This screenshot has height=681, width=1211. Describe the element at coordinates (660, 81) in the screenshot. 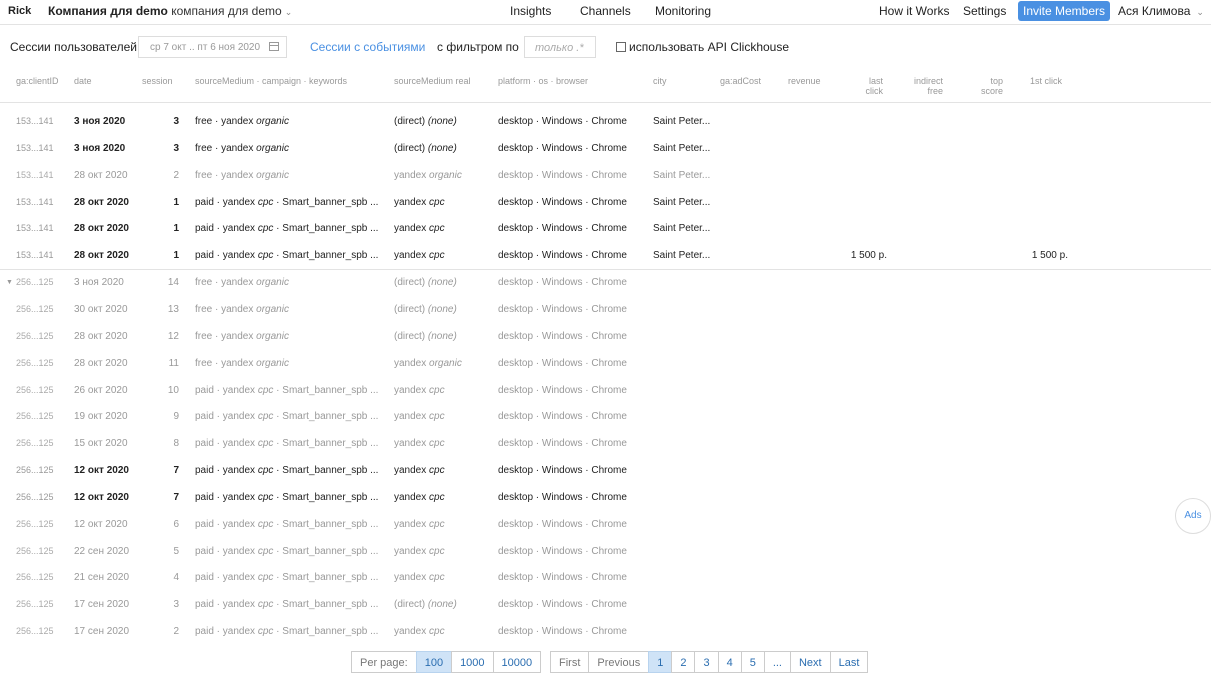

I see `col-city: city` at that location.